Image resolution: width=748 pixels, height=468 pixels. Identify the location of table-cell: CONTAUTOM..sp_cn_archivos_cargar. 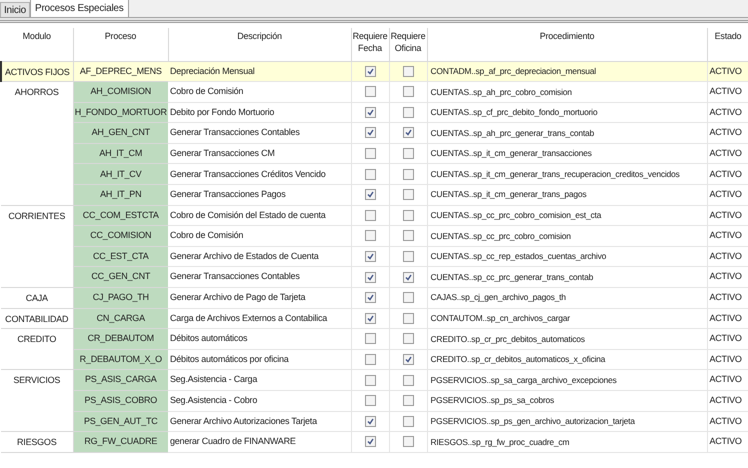
(567, 318).